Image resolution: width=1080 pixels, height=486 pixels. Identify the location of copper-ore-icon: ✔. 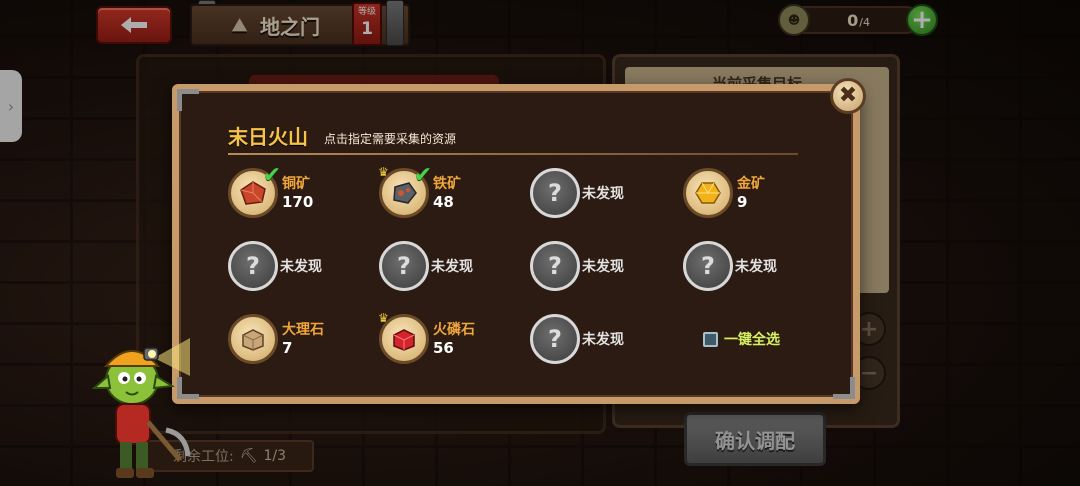
(254, 190).